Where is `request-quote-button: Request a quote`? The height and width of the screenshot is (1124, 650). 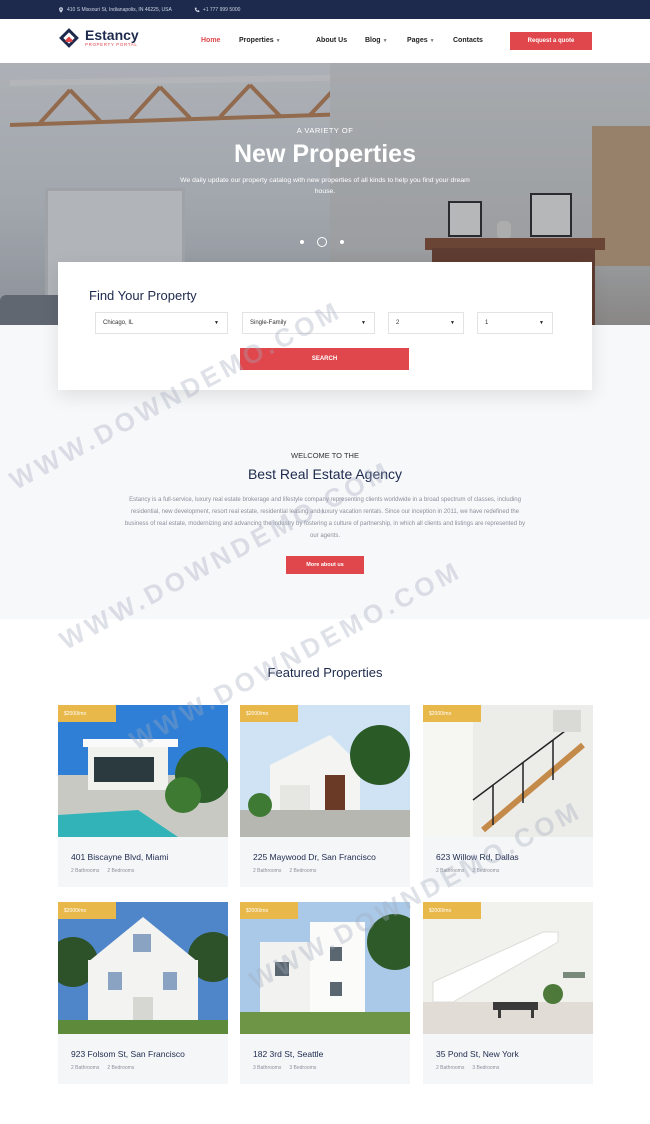 request-quote-button: Request a quote is located at coordinates (551, 41).